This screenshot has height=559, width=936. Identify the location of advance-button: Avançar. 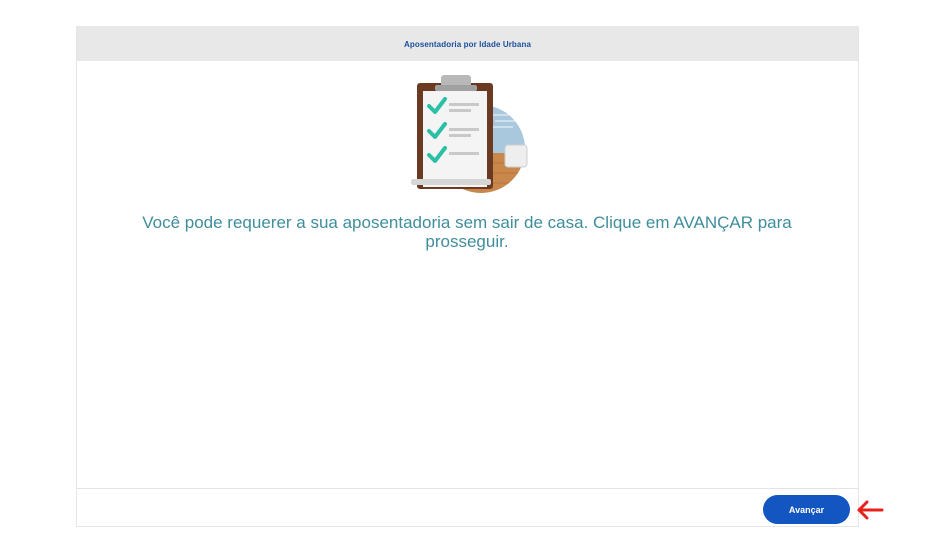
(806, 509).